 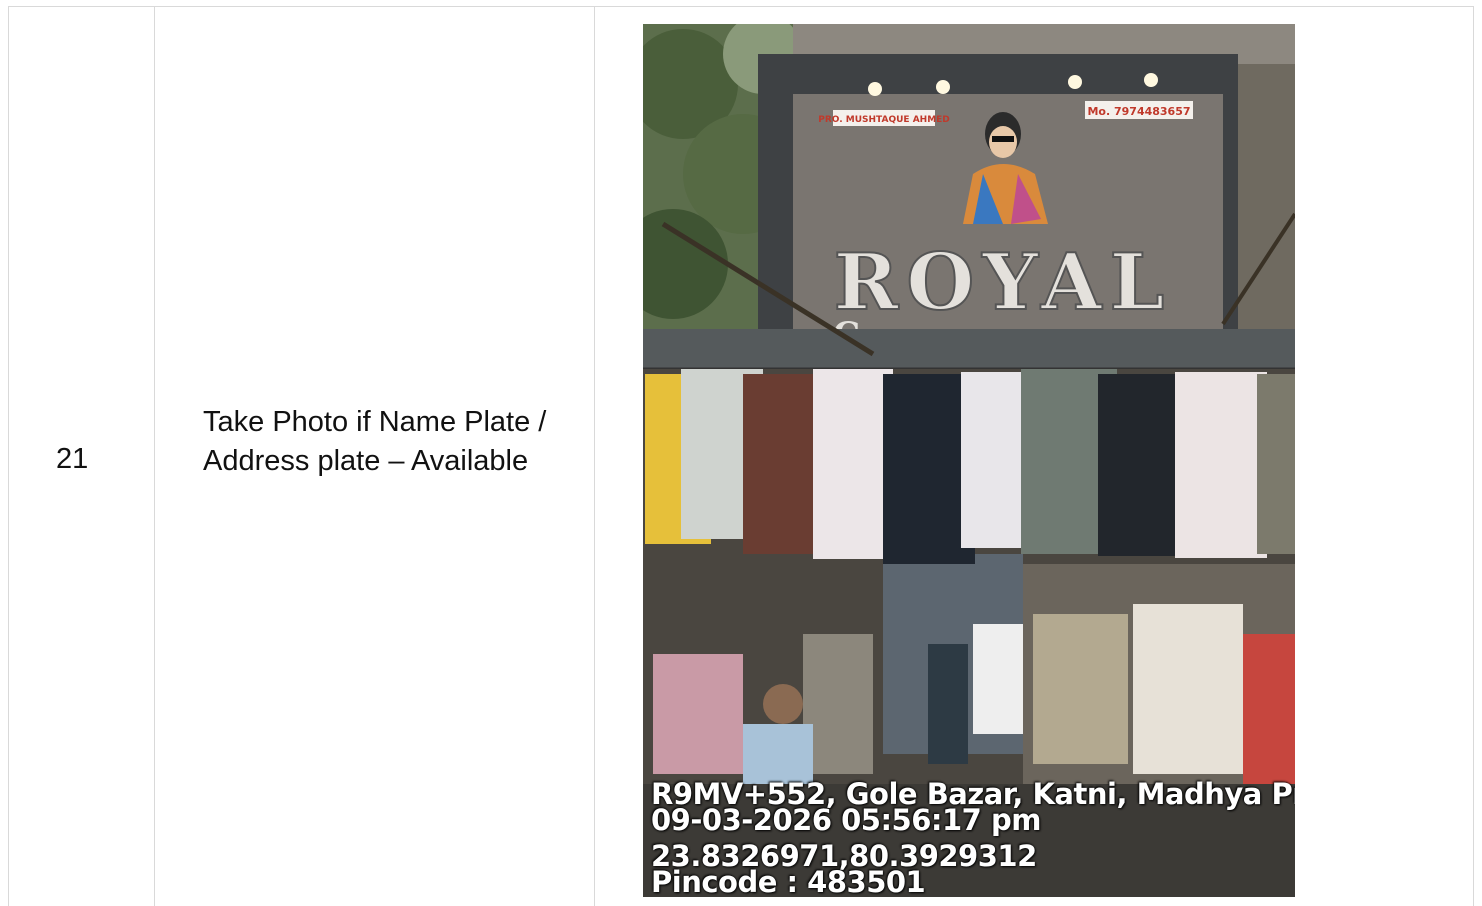 What do you see at coordinates (1003, 282) in the screenshot?
I see `shop-sign-text: ROYAL` at bounding box center [1003, 282].